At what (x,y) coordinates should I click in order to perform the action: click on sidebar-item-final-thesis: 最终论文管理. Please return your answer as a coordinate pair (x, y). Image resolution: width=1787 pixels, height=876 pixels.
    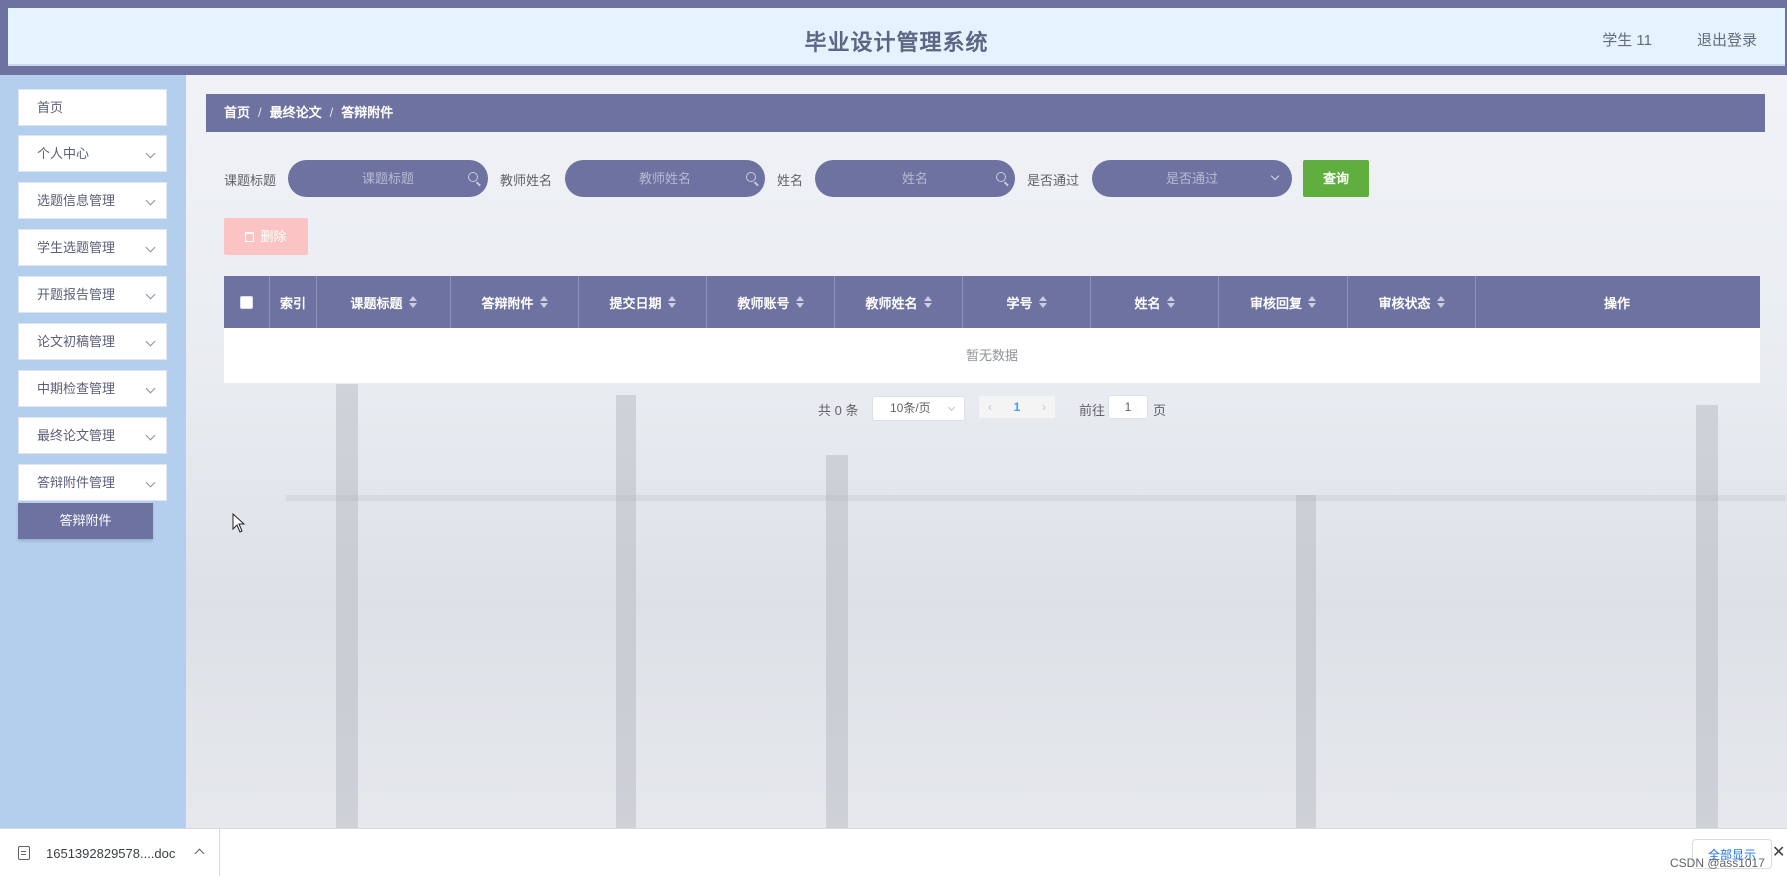
    Looking at the image, I should click on (92, 435).